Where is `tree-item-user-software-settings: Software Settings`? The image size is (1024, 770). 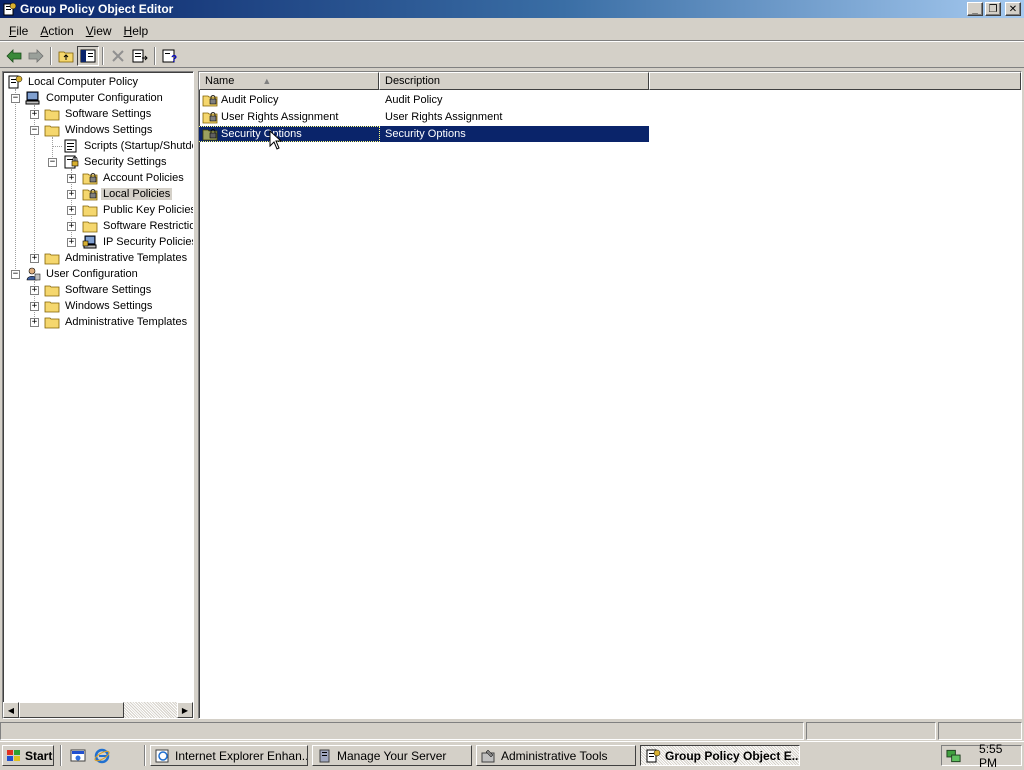
tree-item-user-software-settings: Software Settings is located at coordinates (98, 290).